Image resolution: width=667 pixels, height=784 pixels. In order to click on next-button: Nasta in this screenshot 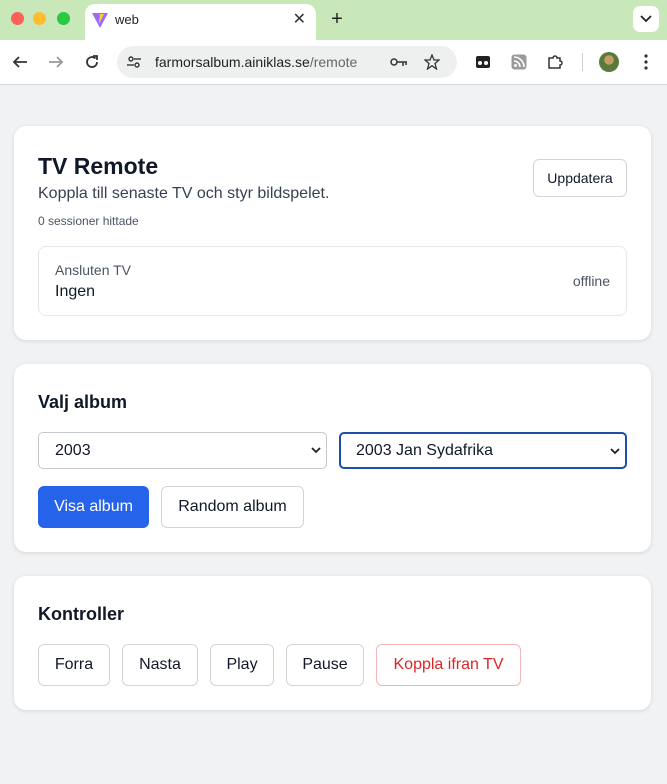, I will do `click(160, 665)`.